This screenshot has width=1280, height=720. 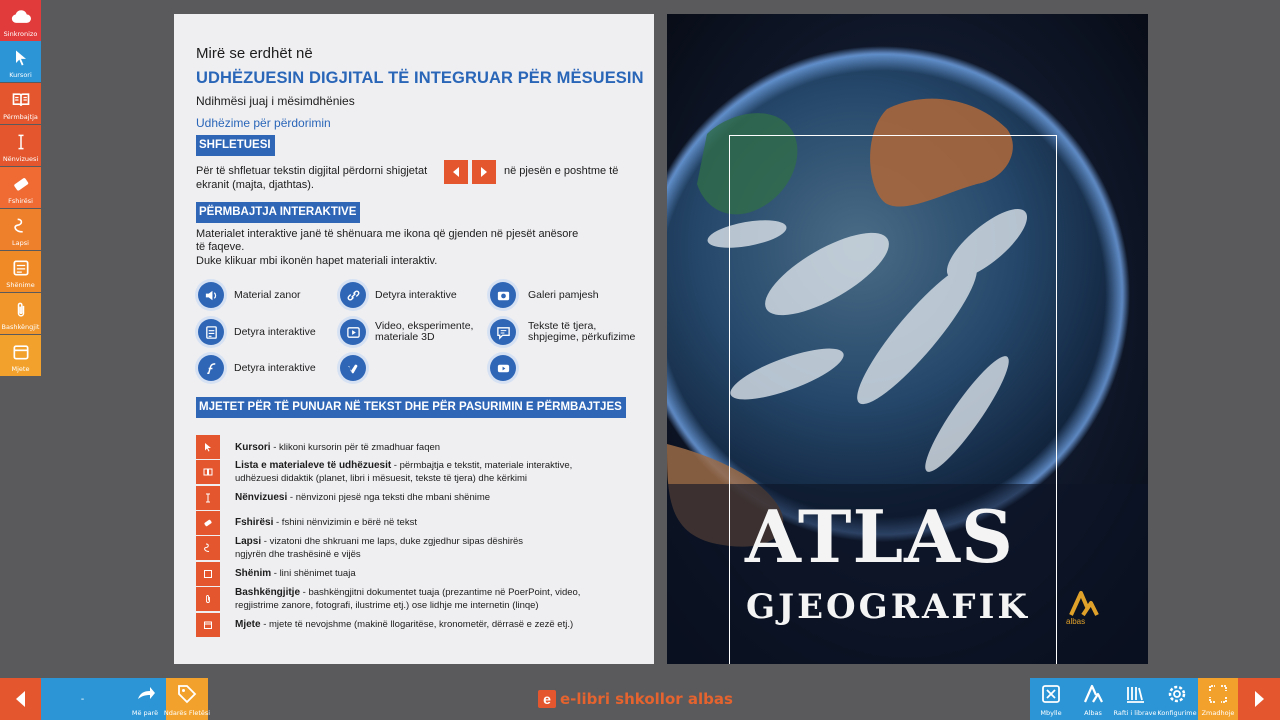 I want to click on notes-button: Shënime, so click(x=20, y=271).